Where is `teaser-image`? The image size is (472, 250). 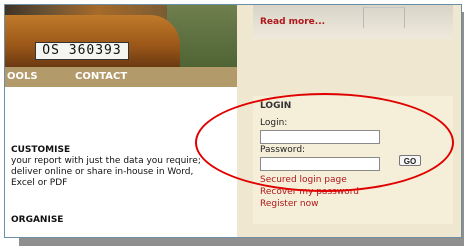 teaser-image is located at coordinates (384, 17).